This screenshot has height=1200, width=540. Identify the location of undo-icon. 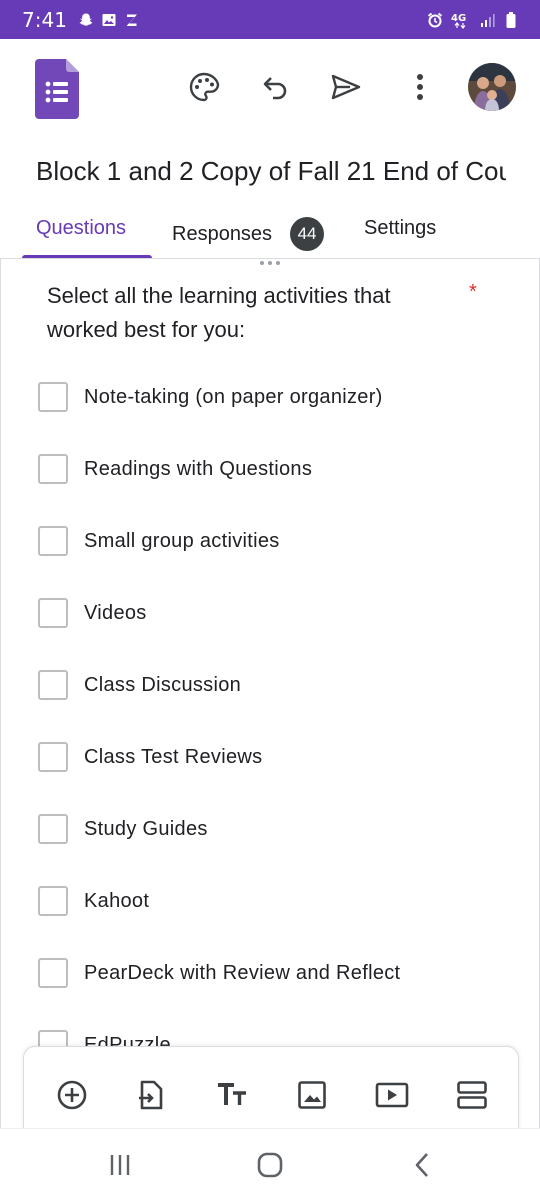
(276, 87).